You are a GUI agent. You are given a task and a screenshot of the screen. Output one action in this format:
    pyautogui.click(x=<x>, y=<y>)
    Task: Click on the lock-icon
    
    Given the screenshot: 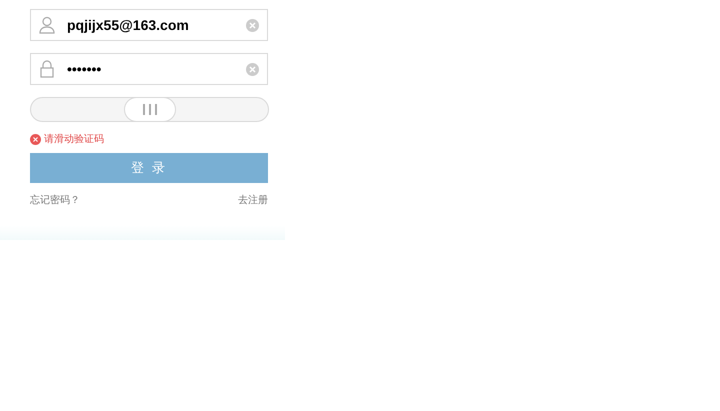 What is the action you would take?
    pyautogui.click(x=47, y=69)
    